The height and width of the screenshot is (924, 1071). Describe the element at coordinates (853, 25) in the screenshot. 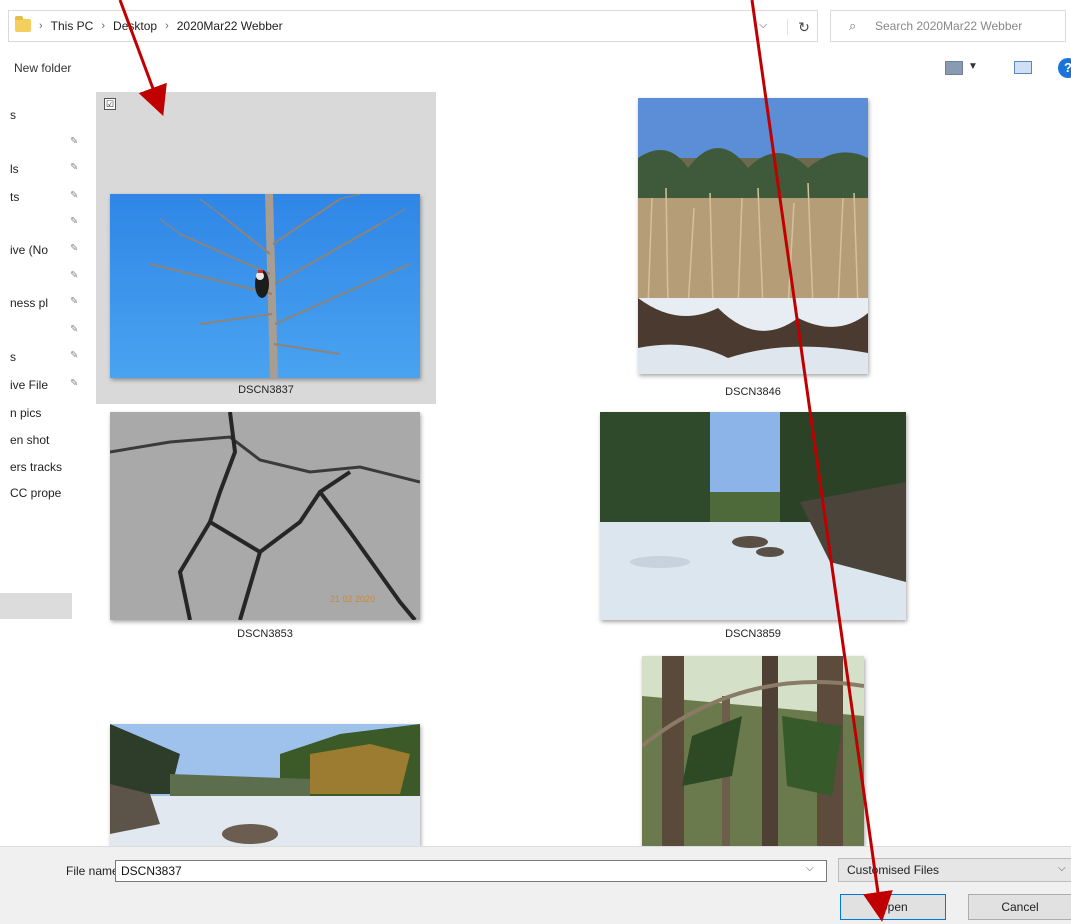

I see `search-icon: ⌕` at that location.